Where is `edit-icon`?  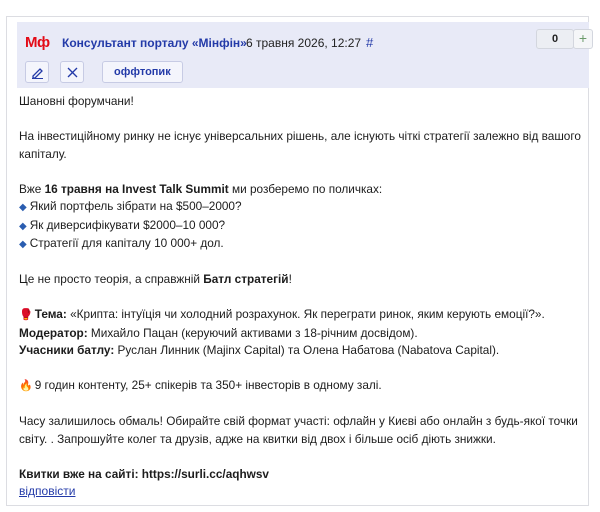
edit-icon is located at coordinates (37, 73).